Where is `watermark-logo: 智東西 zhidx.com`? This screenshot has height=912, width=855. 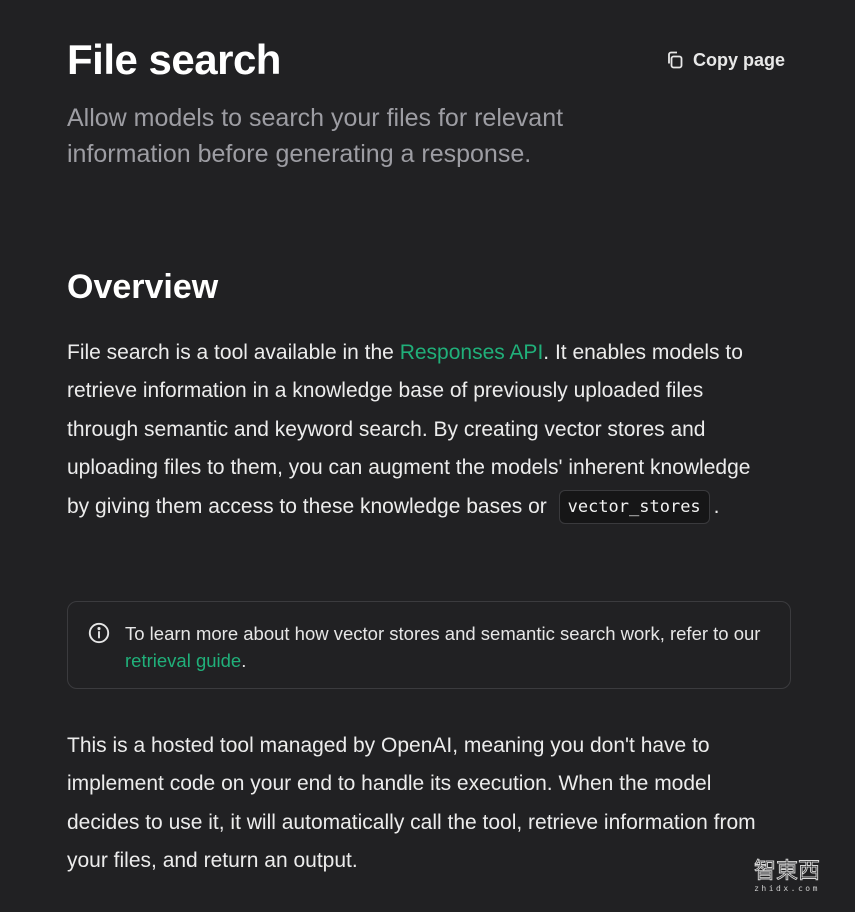
watermark-logo: 智東西 zhidx.com is located at coordinates (787, 874).